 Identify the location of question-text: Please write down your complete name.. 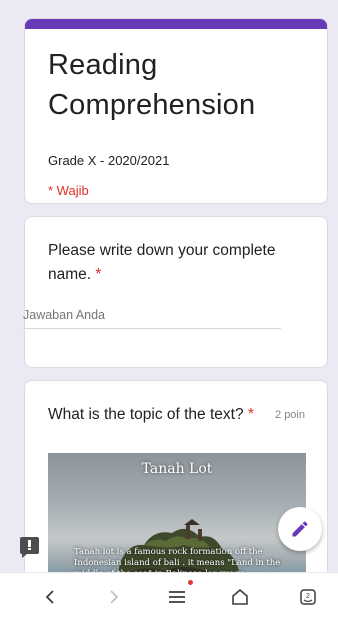
(162, 262).